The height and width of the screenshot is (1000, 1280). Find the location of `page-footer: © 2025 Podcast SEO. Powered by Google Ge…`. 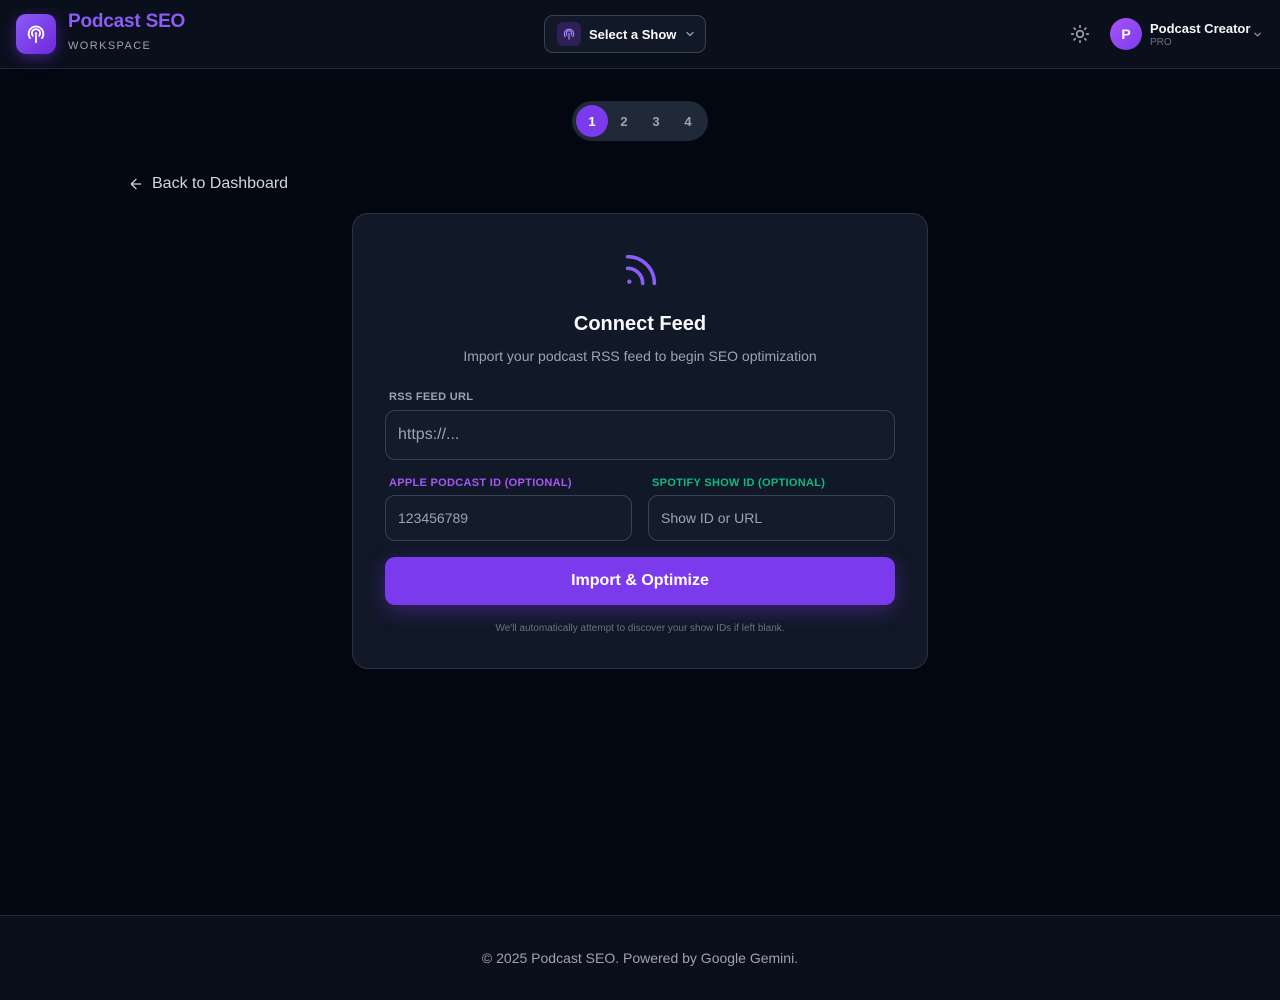

page-footer: © 2025 Podcast SEO. Powered by Google Ge… is located at coordinates (640, 957).